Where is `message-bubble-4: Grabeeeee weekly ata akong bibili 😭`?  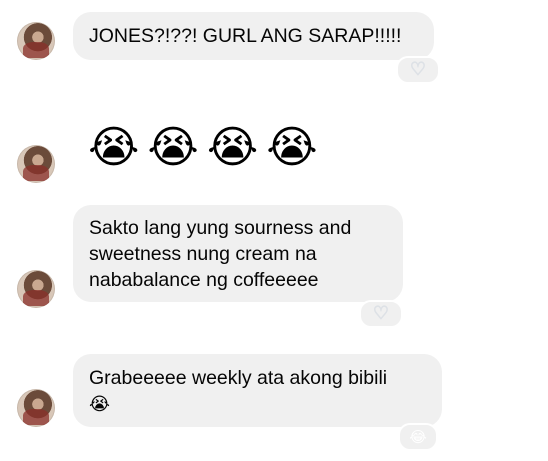 message-bubble-4: Grabeeeee weekly ata akong bibili 😭 is located at coordinates (257, 390).